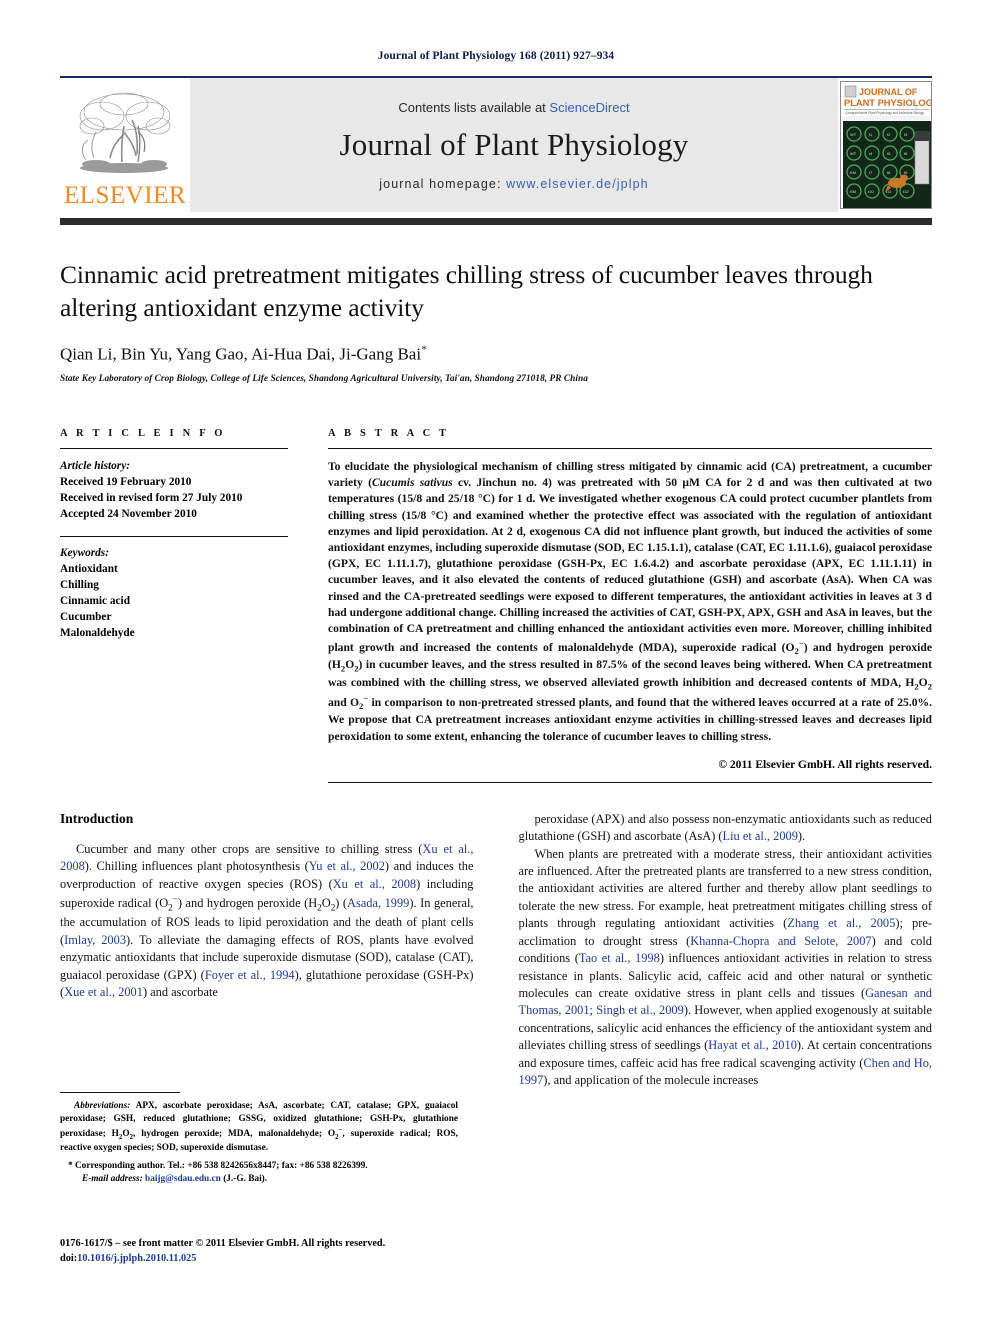 The height and width of the screenshot is (1323, 992). What do you see at coordinates (443, 183) in the screenshot?
I see `homepage-prefix: journal homepage:` at bounding box center [443, 183].